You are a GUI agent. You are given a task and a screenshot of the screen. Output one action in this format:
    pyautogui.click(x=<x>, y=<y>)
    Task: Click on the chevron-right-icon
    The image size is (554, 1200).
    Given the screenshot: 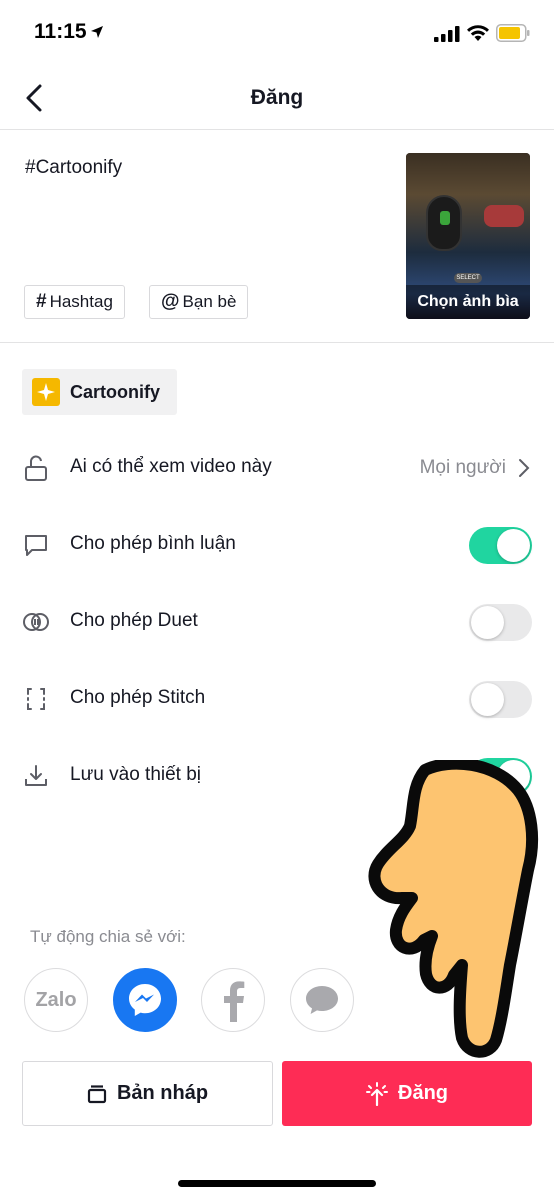 What is the action you would take?
    pyautogui.click(x=524, y=468)
    